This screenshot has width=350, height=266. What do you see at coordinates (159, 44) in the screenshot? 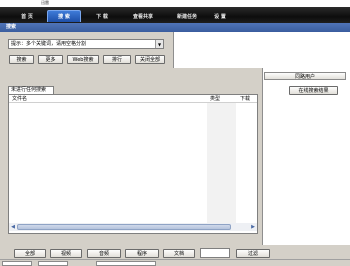
I see `chevron-down-icon: ▼` at bounding box center [159, 44].